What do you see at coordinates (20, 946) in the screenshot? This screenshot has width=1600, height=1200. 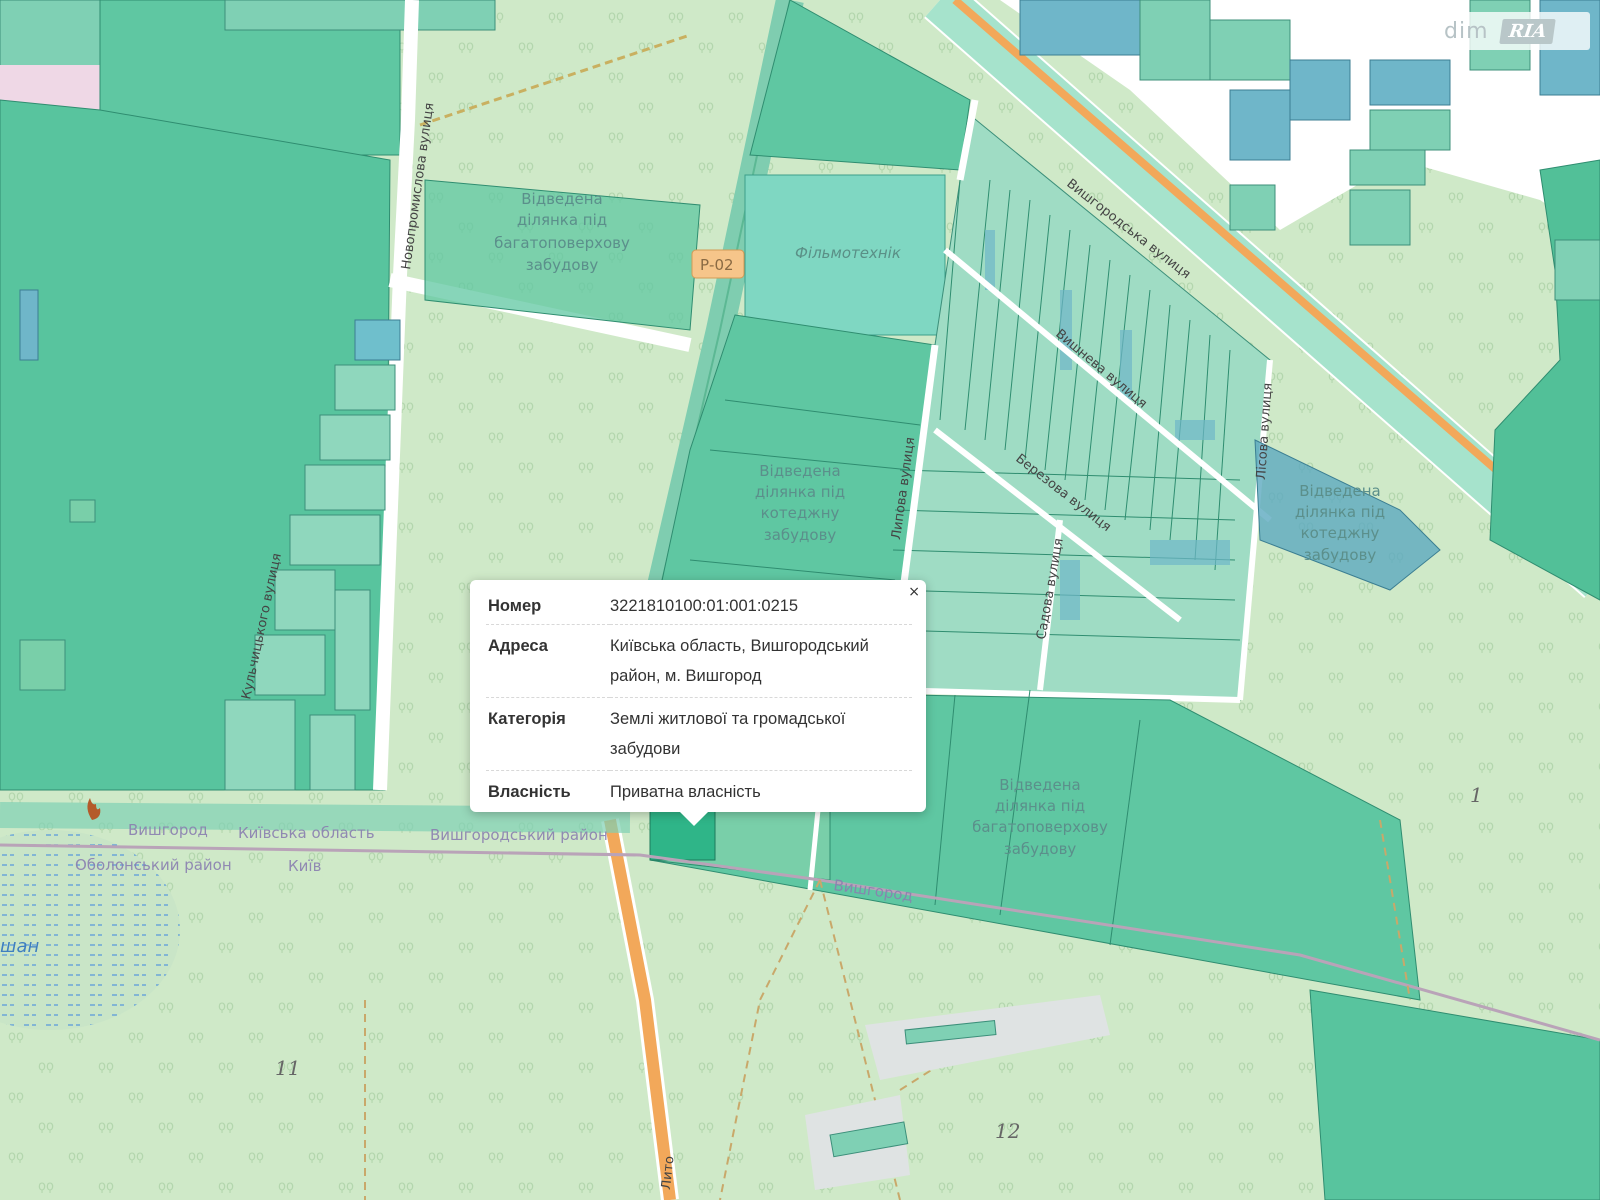 I see `water-label: шан` at bounding box center [20, 946].